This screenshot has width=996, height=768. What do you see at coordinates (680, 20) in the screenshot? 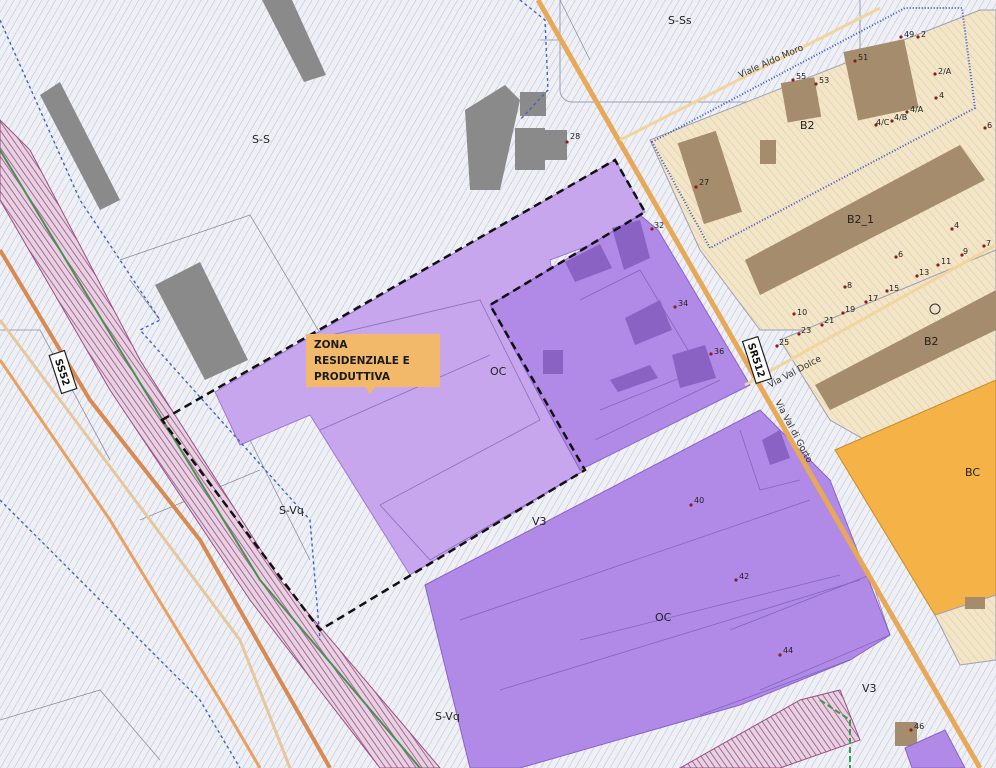
I see `zone-label-s-ss: S-Ss` at bounding box center [680, 20].